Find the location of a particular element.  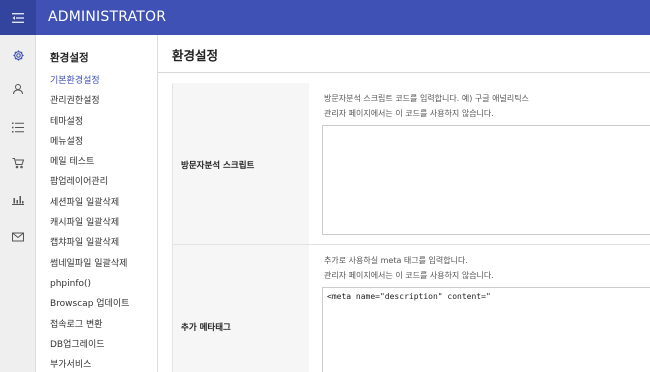

row-label-cell: 추가 메타태그 is located at coordinates (240, 308).